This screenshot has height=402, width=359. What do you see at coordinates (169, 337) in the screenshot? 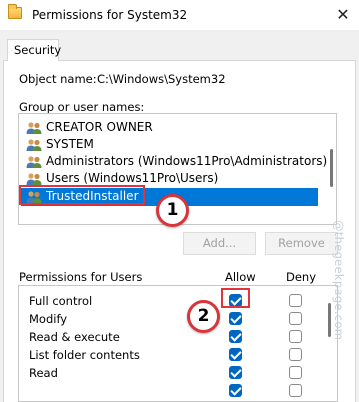
I see `permission-row: Read & execute` at bounding box center [169, 337].